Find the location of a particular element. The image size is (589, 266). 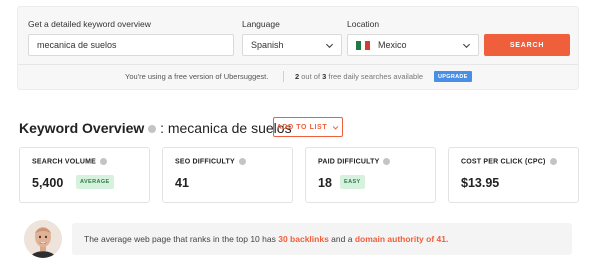

difficulty-badge: AVERAGE is located at coordinates (95, 182).